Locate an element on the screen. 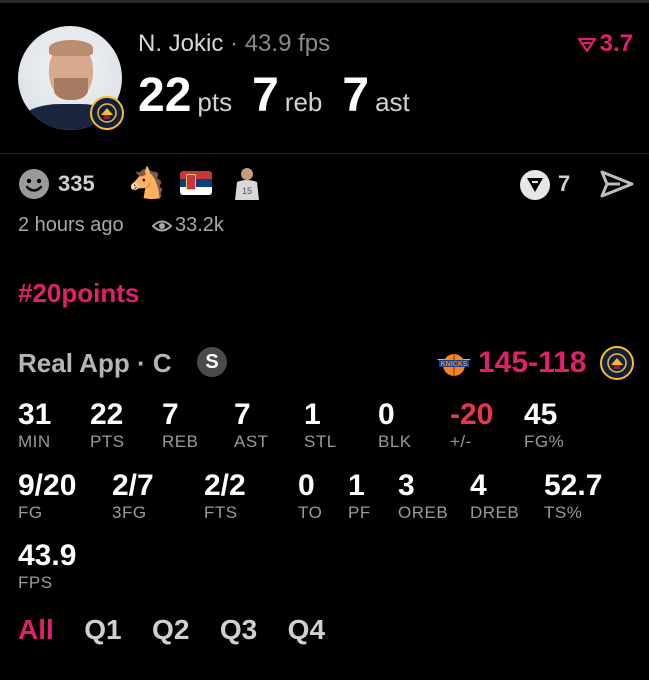 This screenshot has width=649, height=680. votes-icon is located at coordinates (535, 185).